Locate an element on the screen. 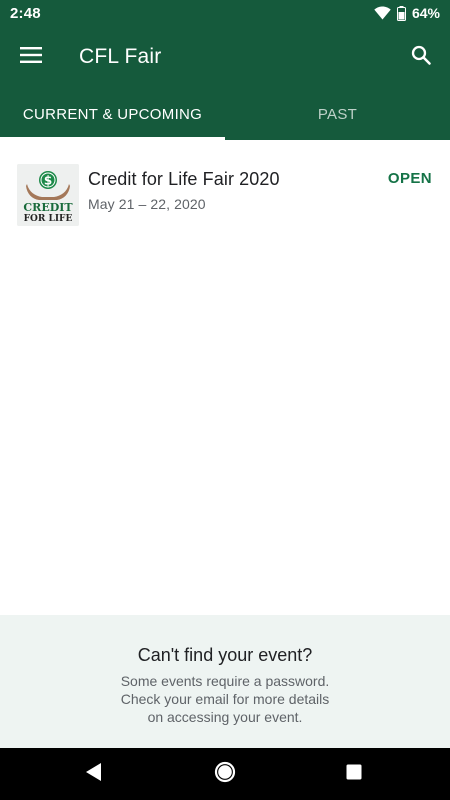 The width and height of the screenshot is (450, 800). battery-percentage: 64% is located at coordinates (425, 13).